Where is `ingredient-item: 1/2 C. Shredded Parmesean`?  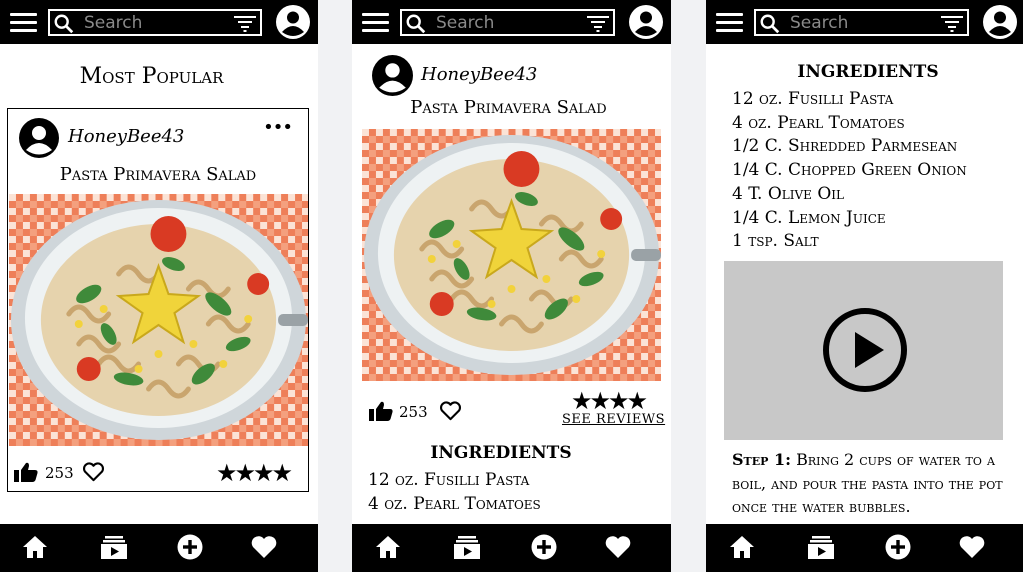
ingredient-item: 1/2 C. Shredded Parmesean is located at coordinates (845, 146).